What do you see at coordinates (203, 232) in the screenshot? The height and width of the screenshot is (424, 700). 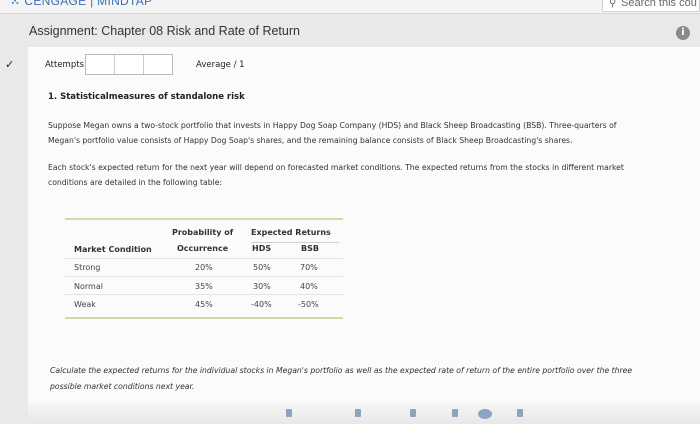 I see `header-probability-line1: Probability of` at bounding box center [203, 232].